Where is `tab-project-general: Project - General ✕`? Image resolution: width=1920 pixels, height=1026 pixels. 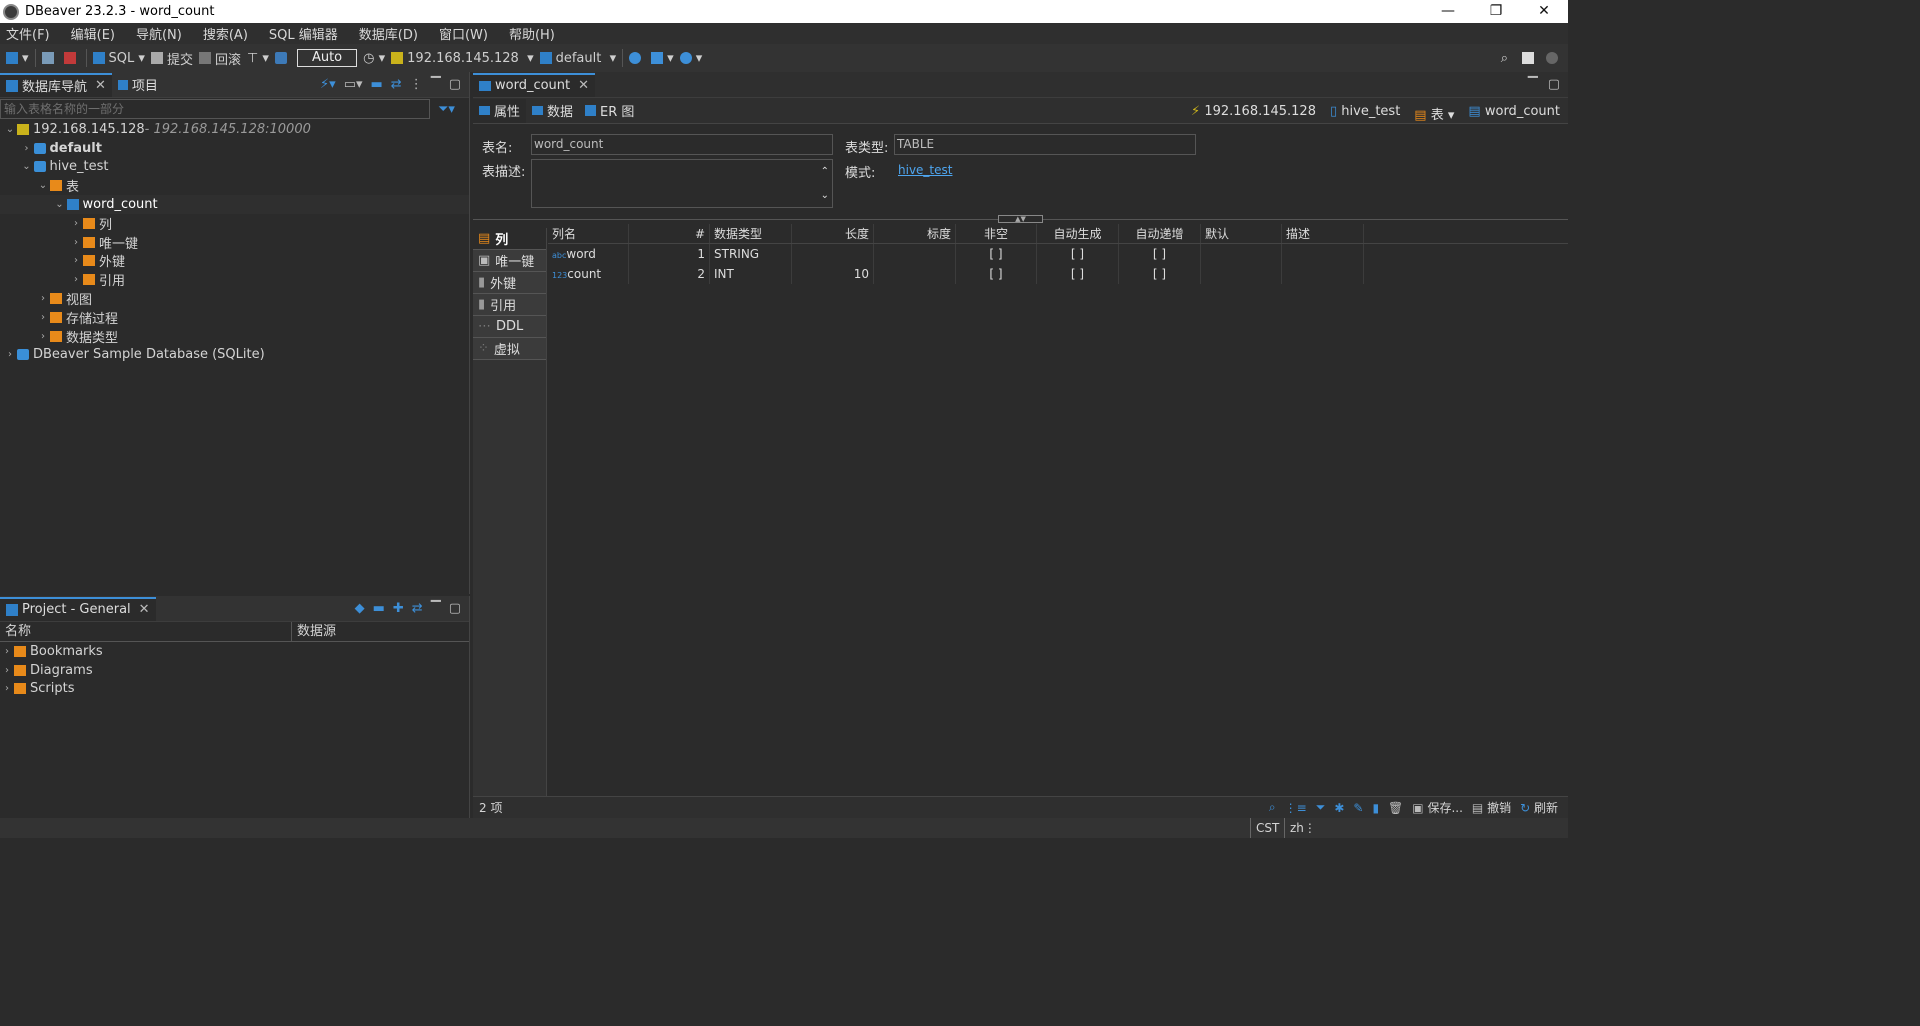
tab-project-general: Project - General ✕ is located at coordinates (78, 608).